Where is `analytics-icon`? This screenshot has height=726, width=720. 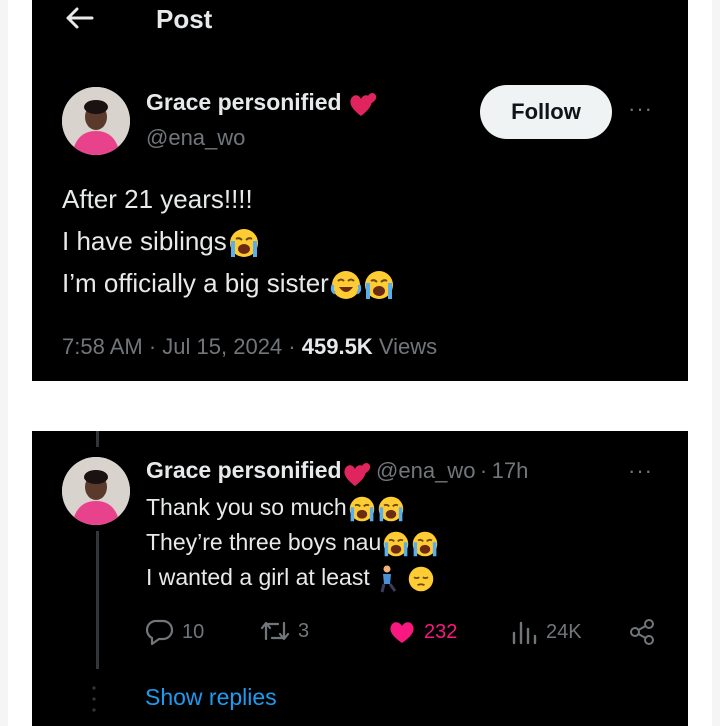
analytics-icon is located at coordinates (524, 633).